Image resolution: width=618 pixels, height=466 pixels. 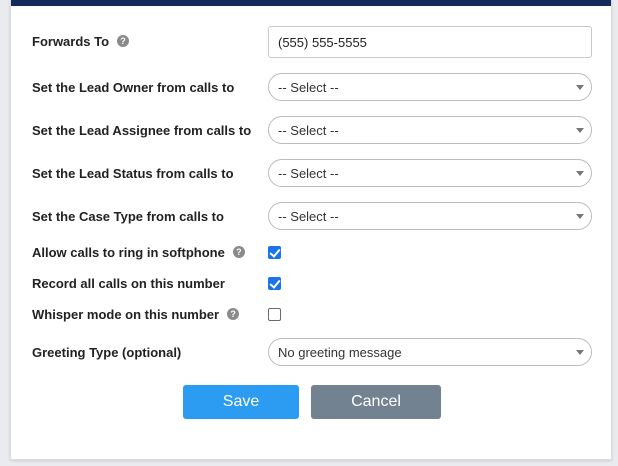 What do you see at coordinates (274, 283) in the screenshot?
I see `record-calls-checkbox` at bounding box center [274, 283].